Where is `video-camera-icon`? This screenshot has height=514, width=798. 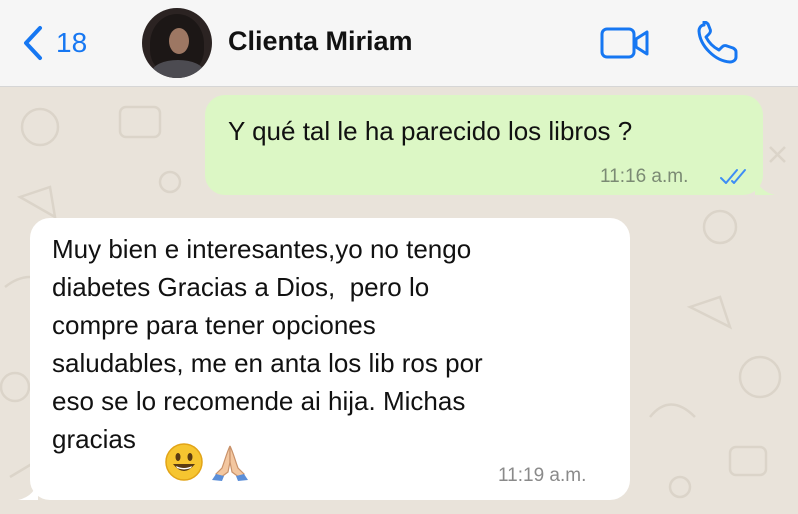 video-camera-icon is located at coordinates (624, 43).